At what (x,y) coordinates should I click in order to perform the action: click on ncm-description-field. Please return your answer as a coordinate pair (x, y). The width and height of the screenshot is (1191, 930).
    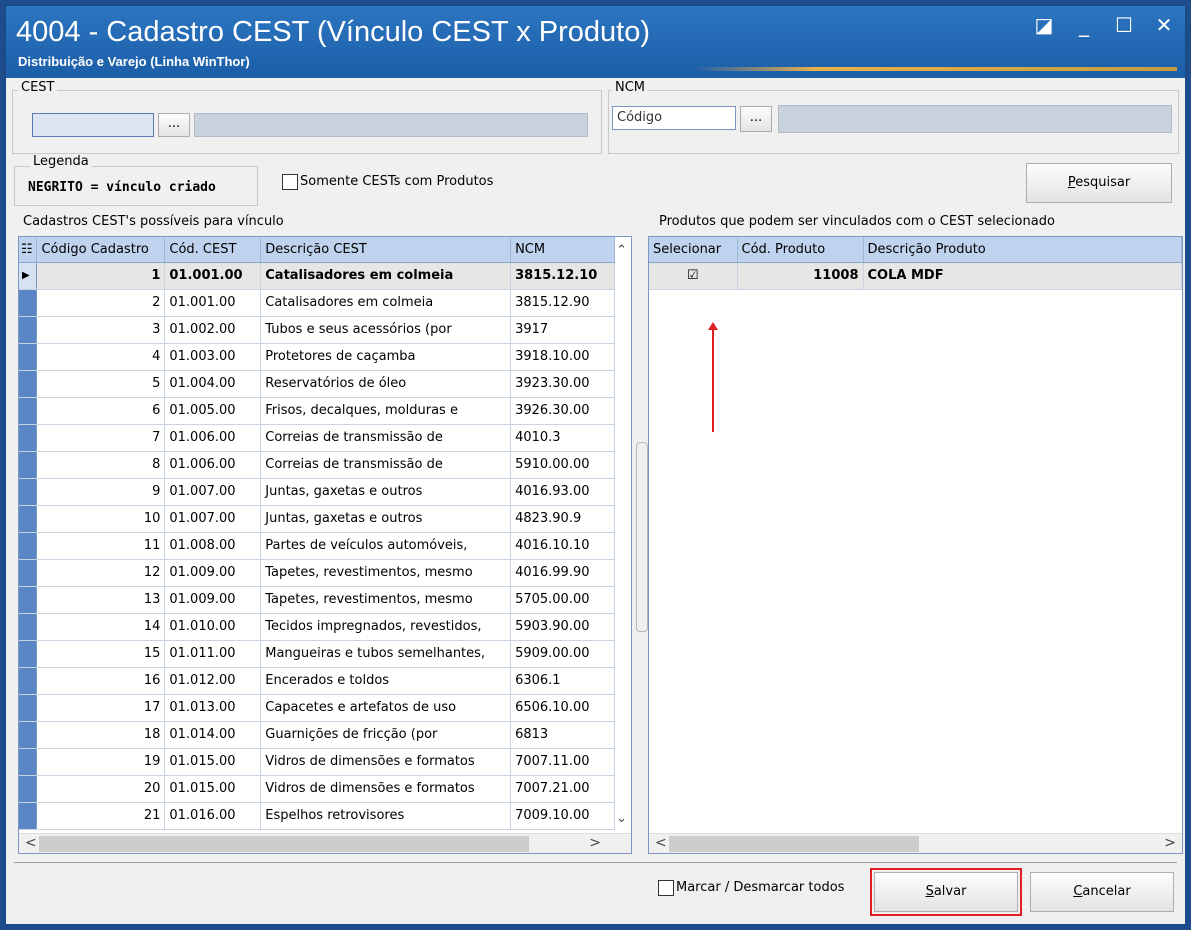
    Looking at the image, I should click on (975, 119).